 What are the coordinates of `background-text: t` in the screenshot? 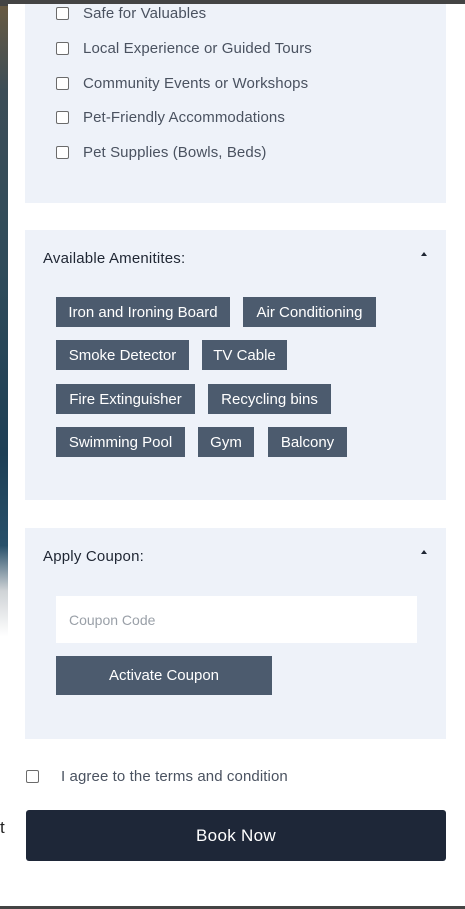 It's located at (2, 827).